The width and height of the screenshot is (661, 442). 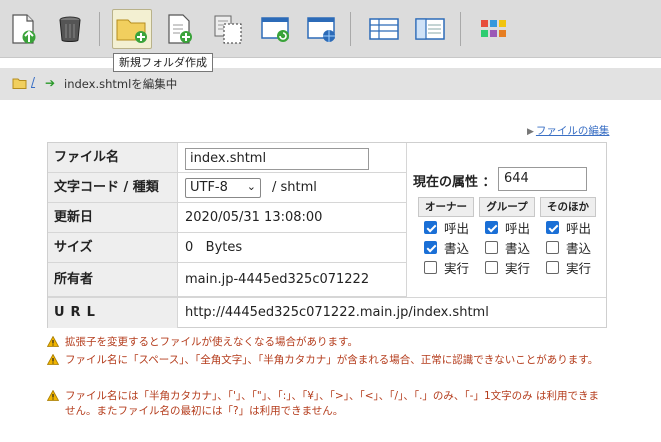 I want to click on edit-file-link: ▶ ファイルの編集, so click(x=568, y=130).